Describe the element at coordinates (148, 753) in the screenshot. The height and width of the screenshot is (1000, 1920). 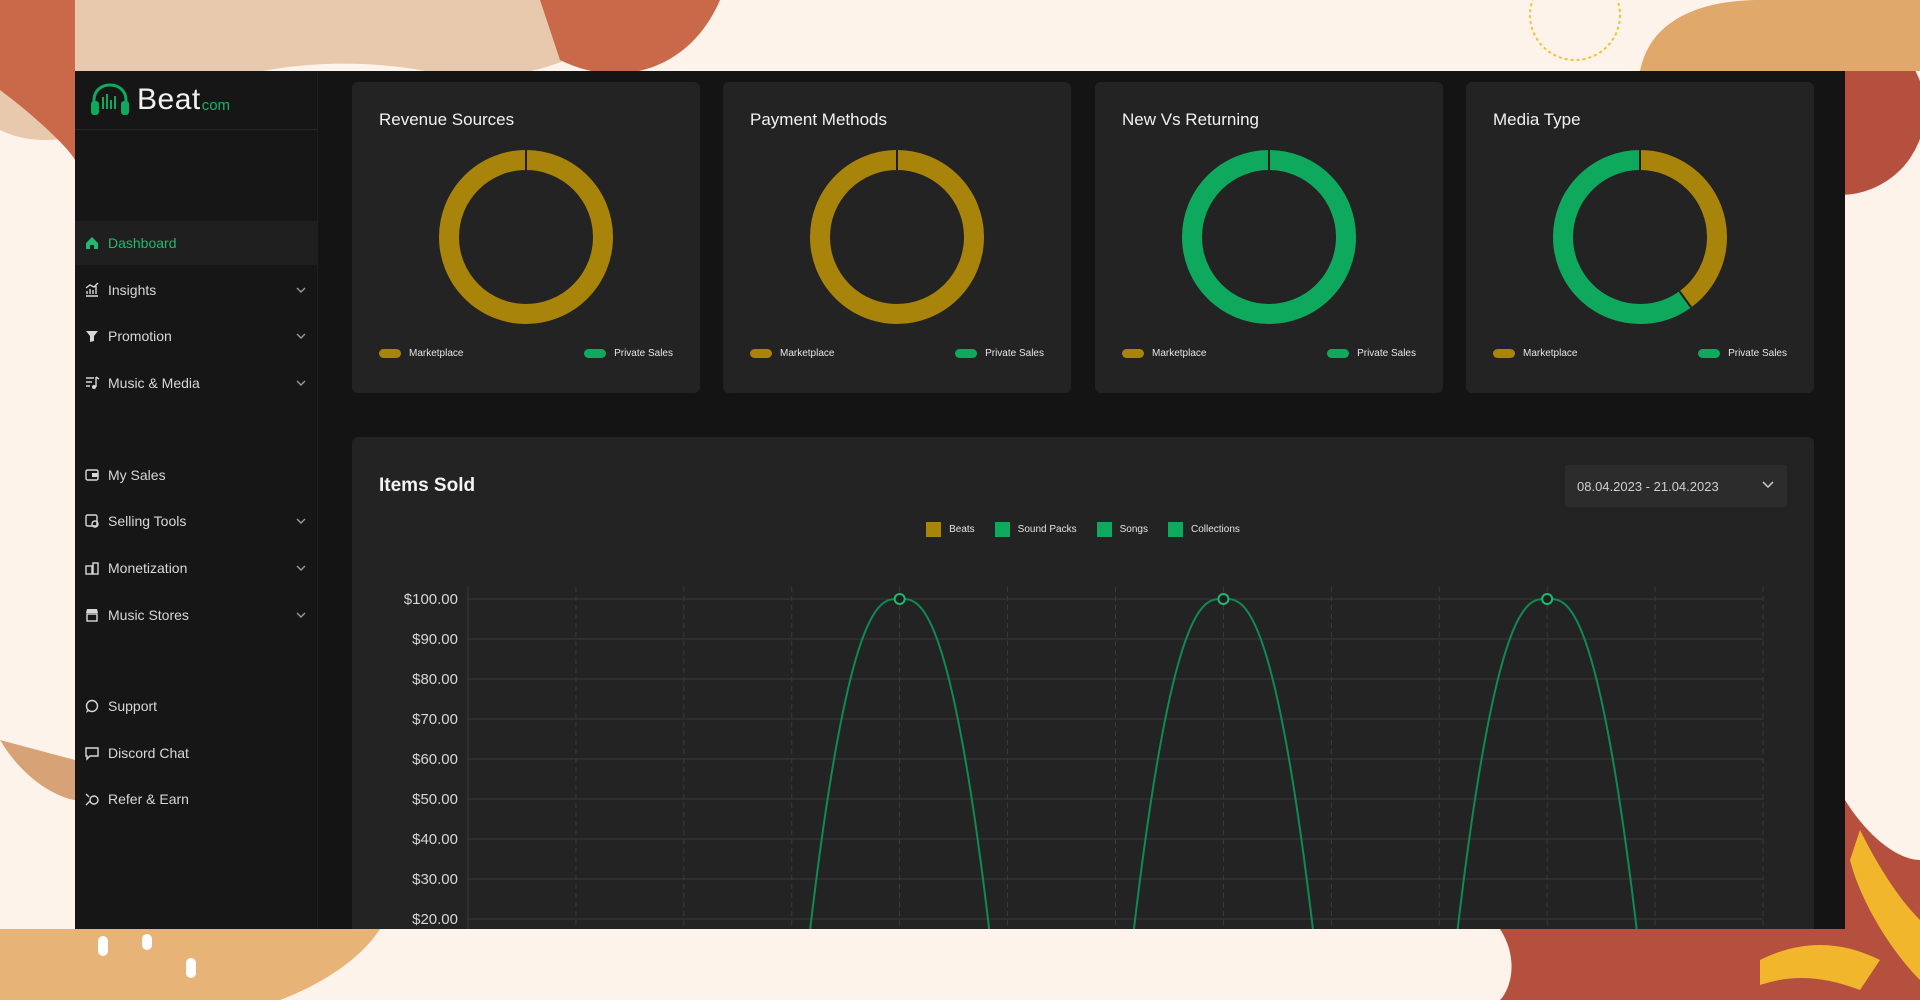
I see `sidebar-item-label: Discord Chat` at that location.